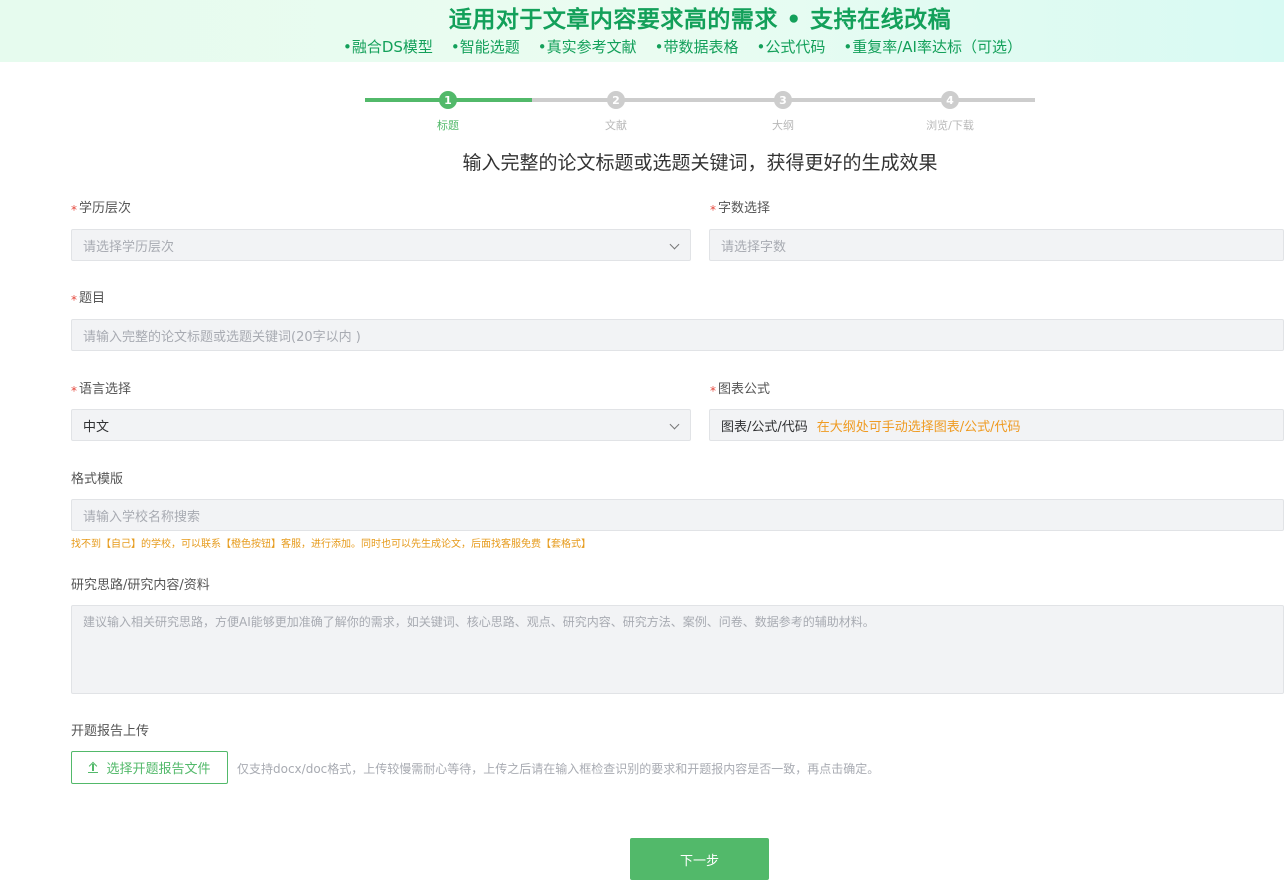  What do you see at coordinates (448, 100) in the screenshot?
I see `step-1-dot: 1` at bounding box center [448, 100].